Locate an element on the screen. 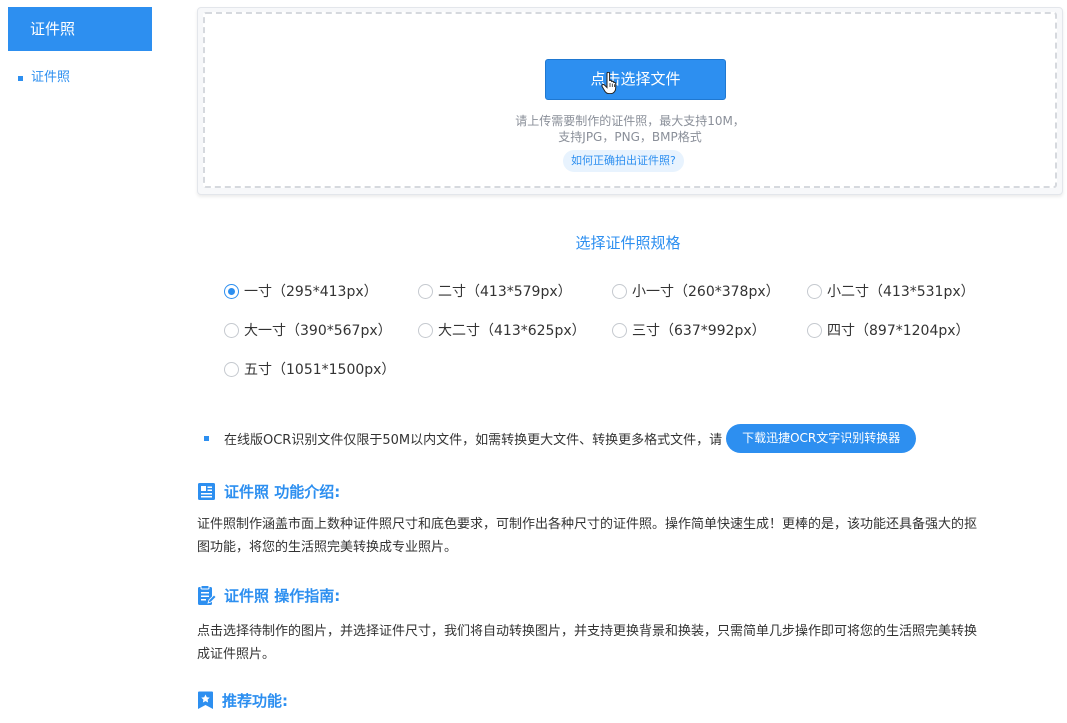 The width and height of the screenshot is (1067, 723). spec-option-small-2inch: 小二寸（413*531px） is located at coordinates (891, 291).